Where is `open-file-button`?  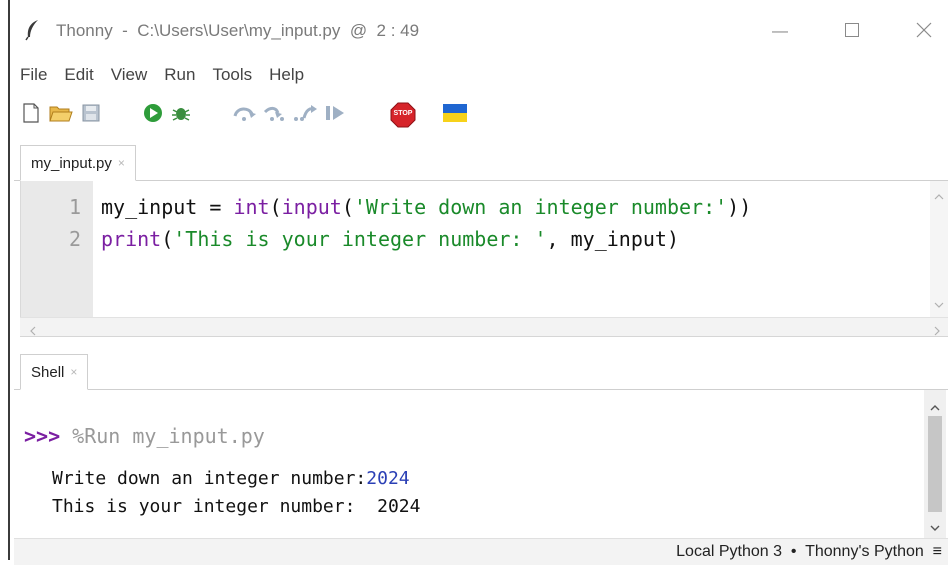
open-file-button is located at coordinates (61, 115).